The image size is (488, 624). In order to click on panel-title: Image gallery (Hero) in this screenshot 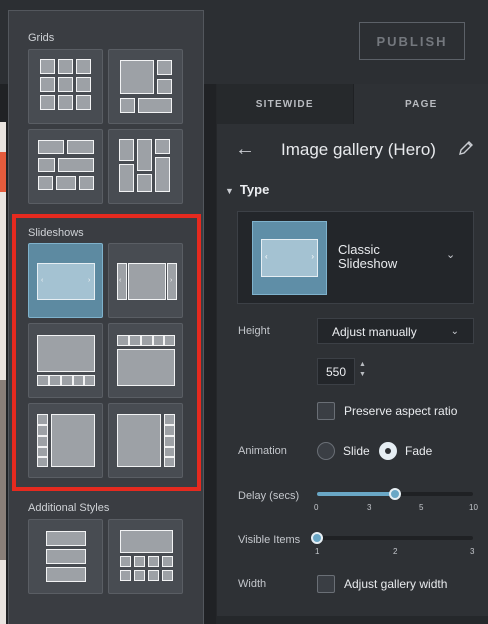, I will do `click(358, 149)`.